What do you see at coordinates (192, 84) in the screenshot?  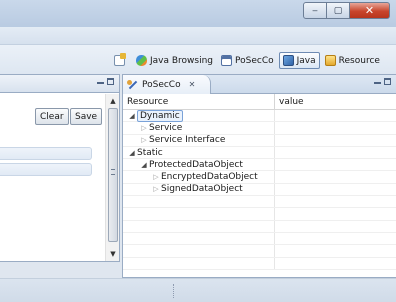 I see `close-tab-icon: ✕` at bounding box center [192, 84].